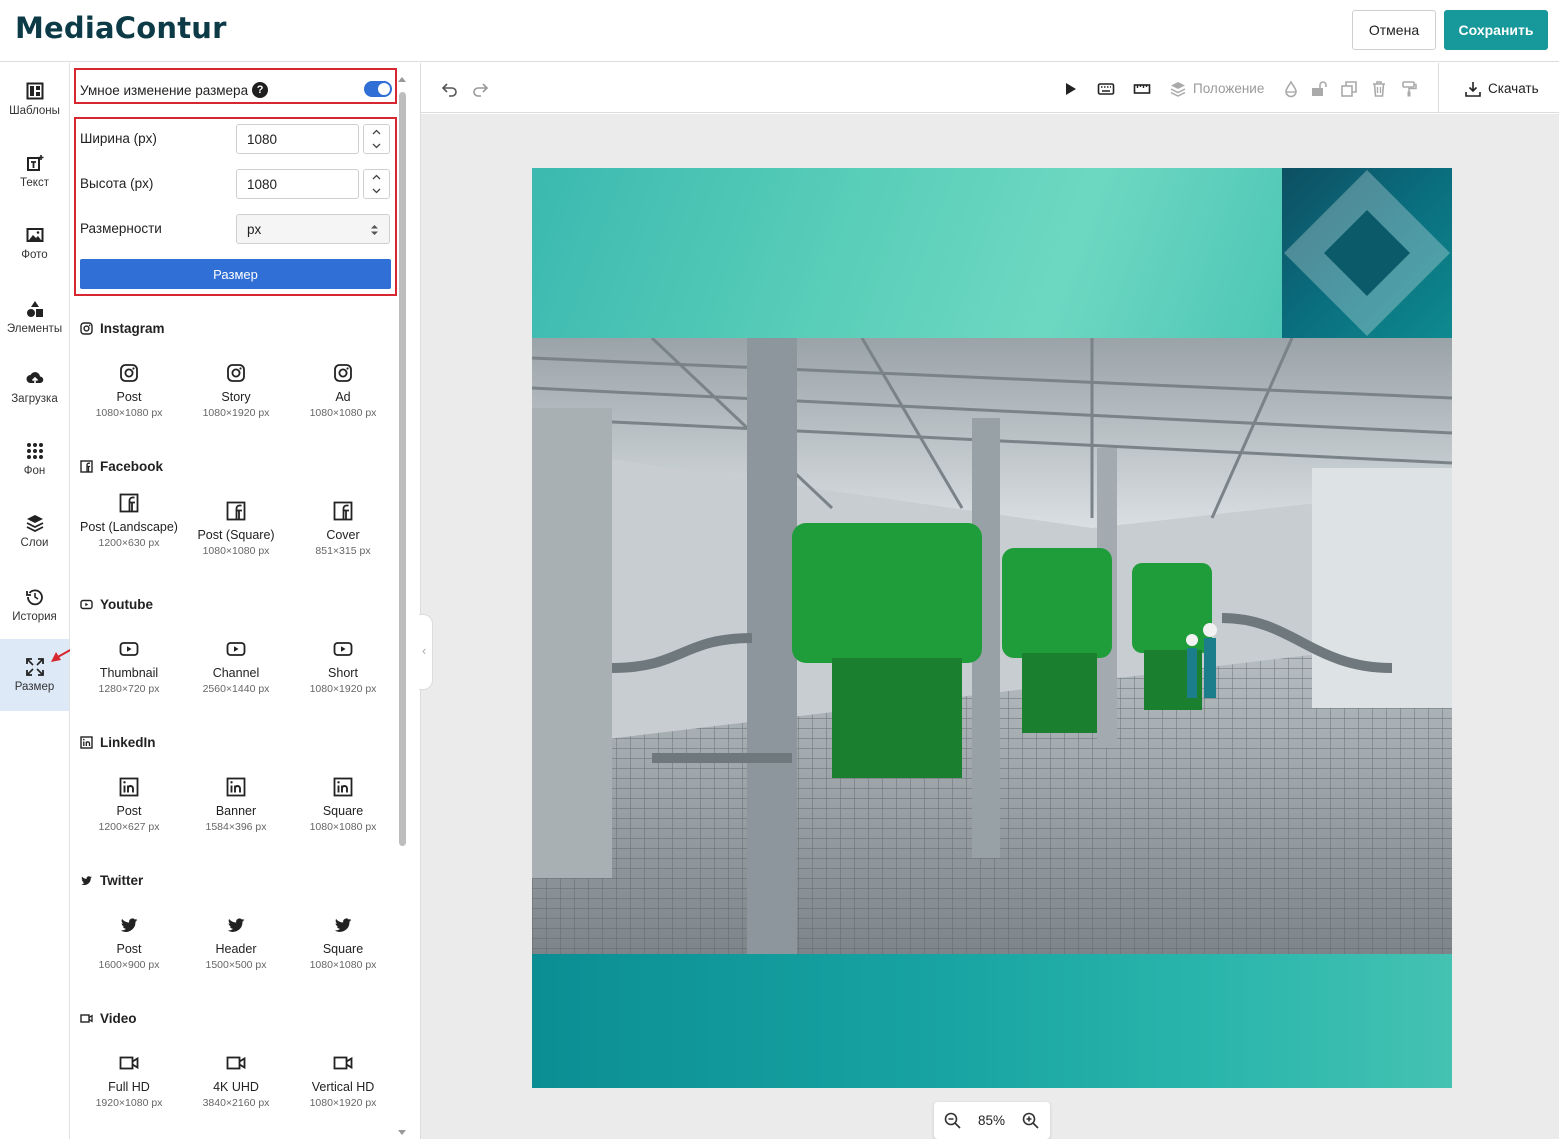 This screenshot has height=1139, width=1559. Describe the element at coordinates (1496, 30) in the screenshot. I see `save-button: Сохранить` at that location.